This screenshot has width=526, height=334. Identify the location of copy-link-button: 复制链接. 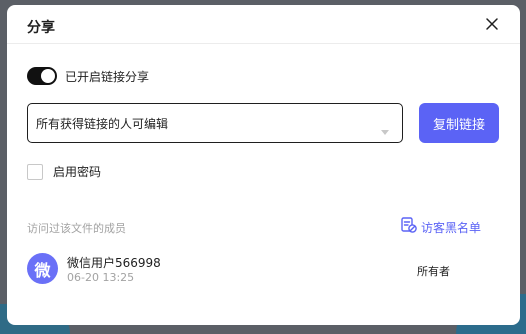
(459, 123).